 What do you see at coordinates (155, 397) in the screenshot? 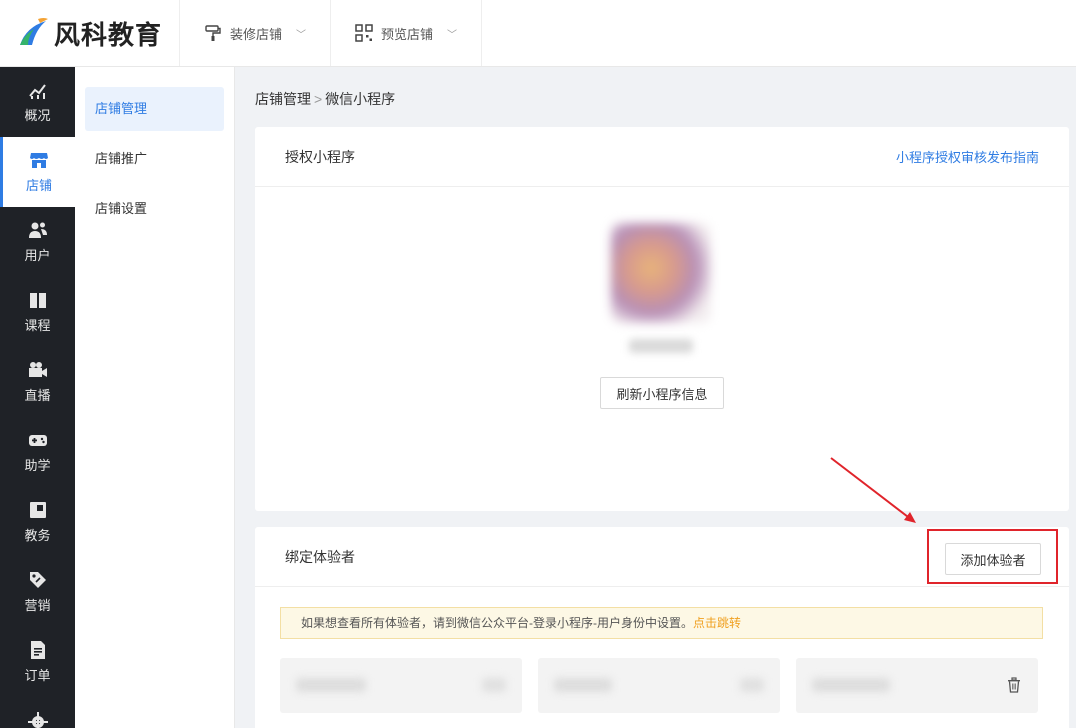
I see `secondary-sidebar: 店铺管理 店铺推广 店铺设置` at bounding box center [155, 397].